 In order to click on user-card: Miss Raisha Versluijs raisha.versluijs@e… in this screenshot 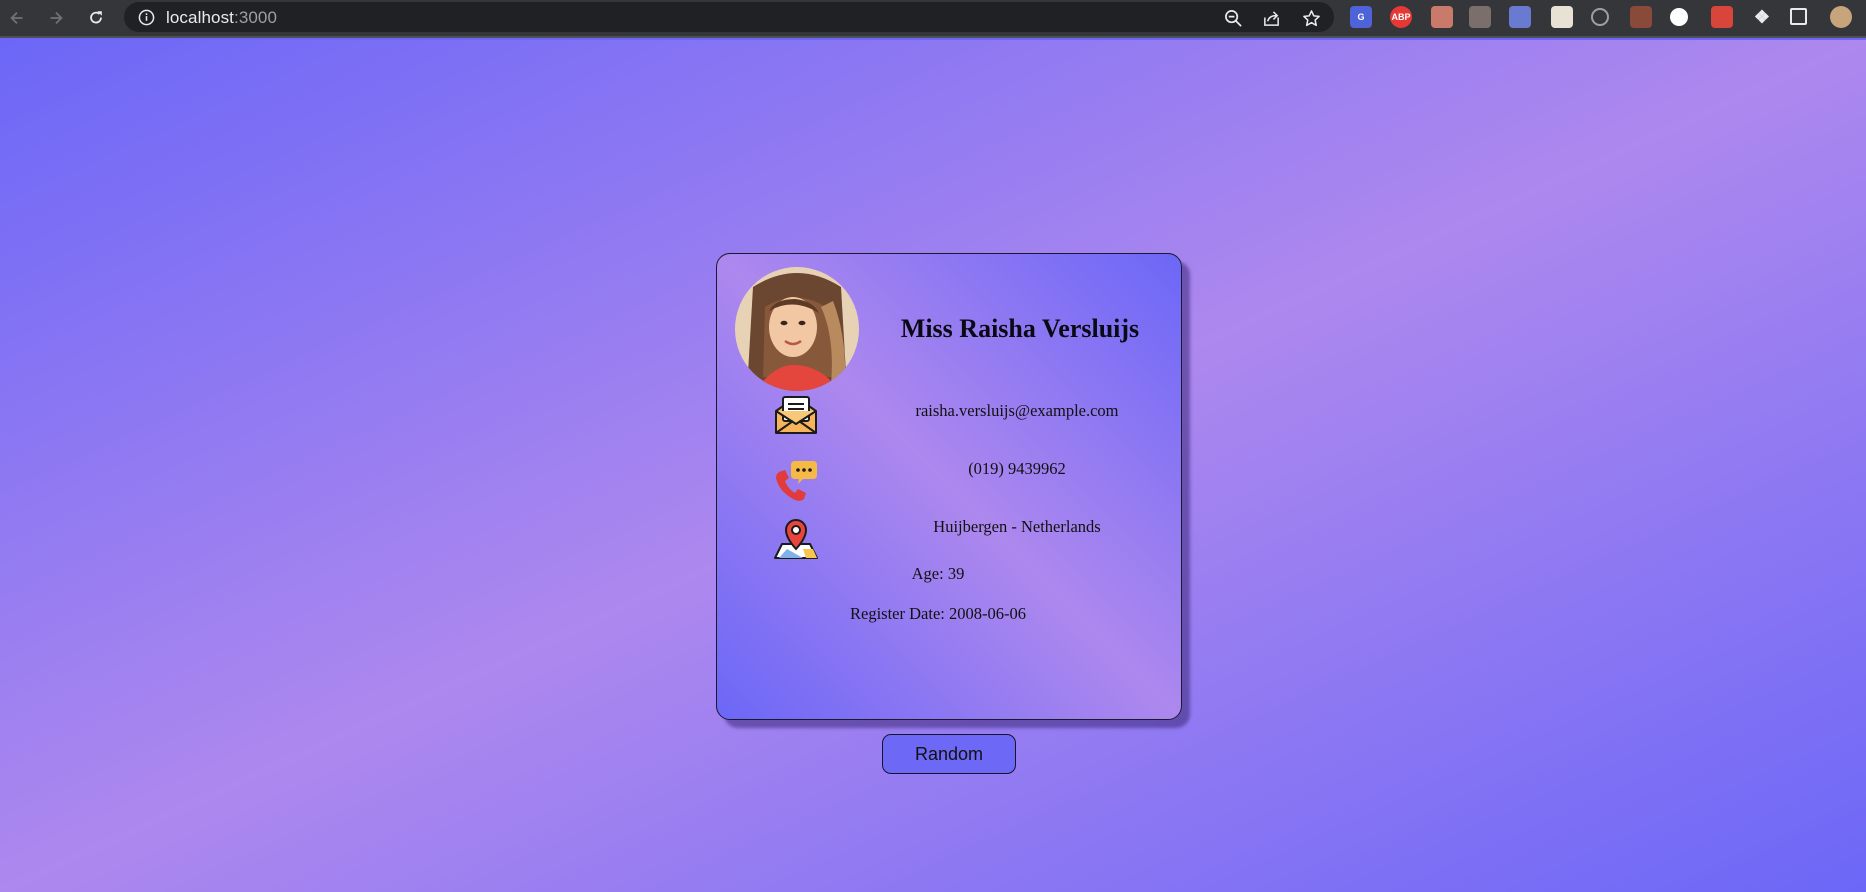, I will do `click(949, 486)`.